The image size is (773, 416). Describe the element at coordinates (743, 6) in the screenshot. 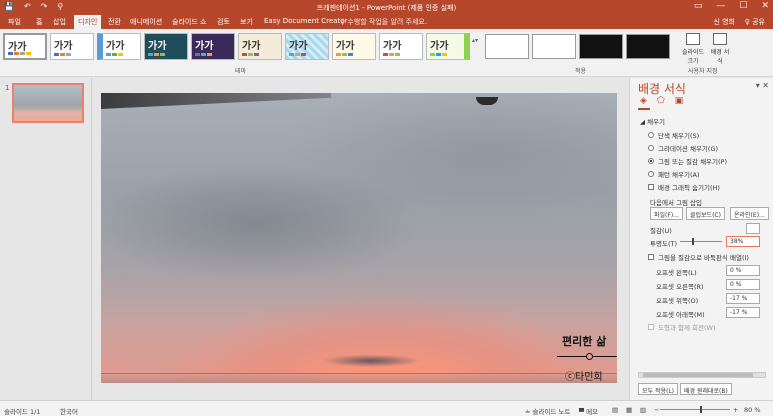

I see `maximize-icon: ☐` at that location.